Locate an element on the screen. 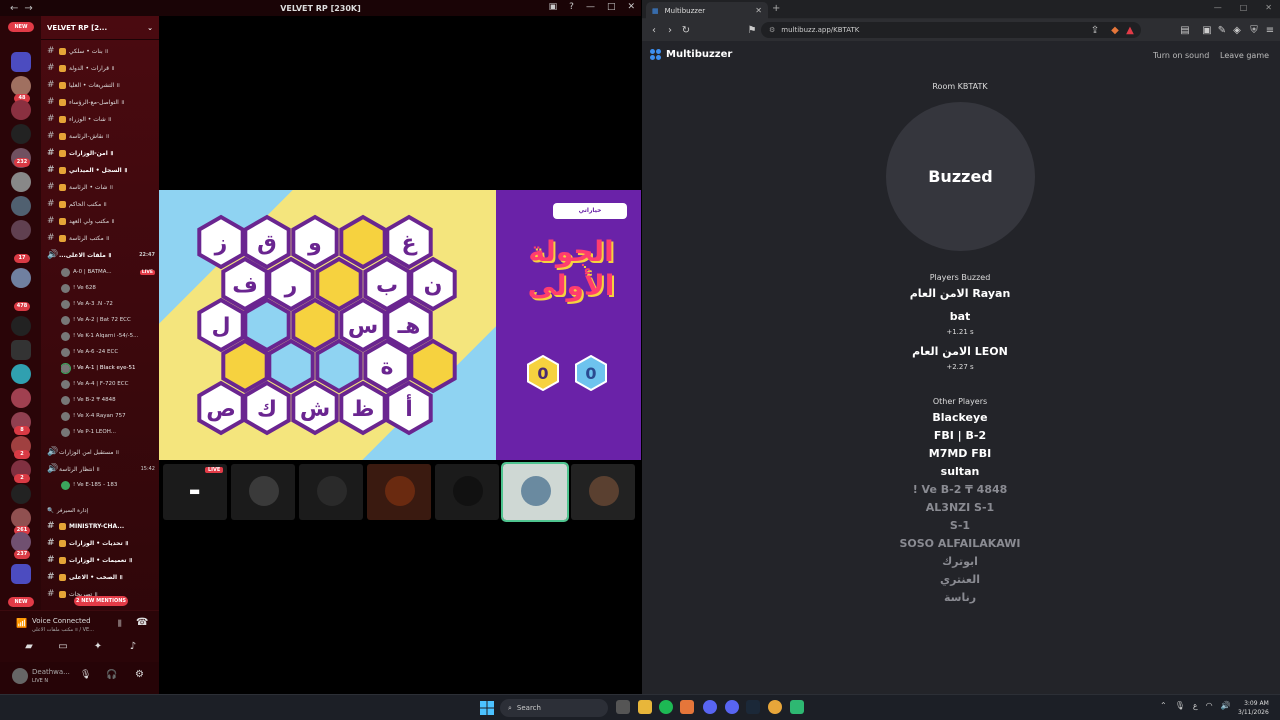 This screenshot has height=720, width=1280. channel-item: # تعميمات • الوزارات ॥ is located at coordinates (101, 560).